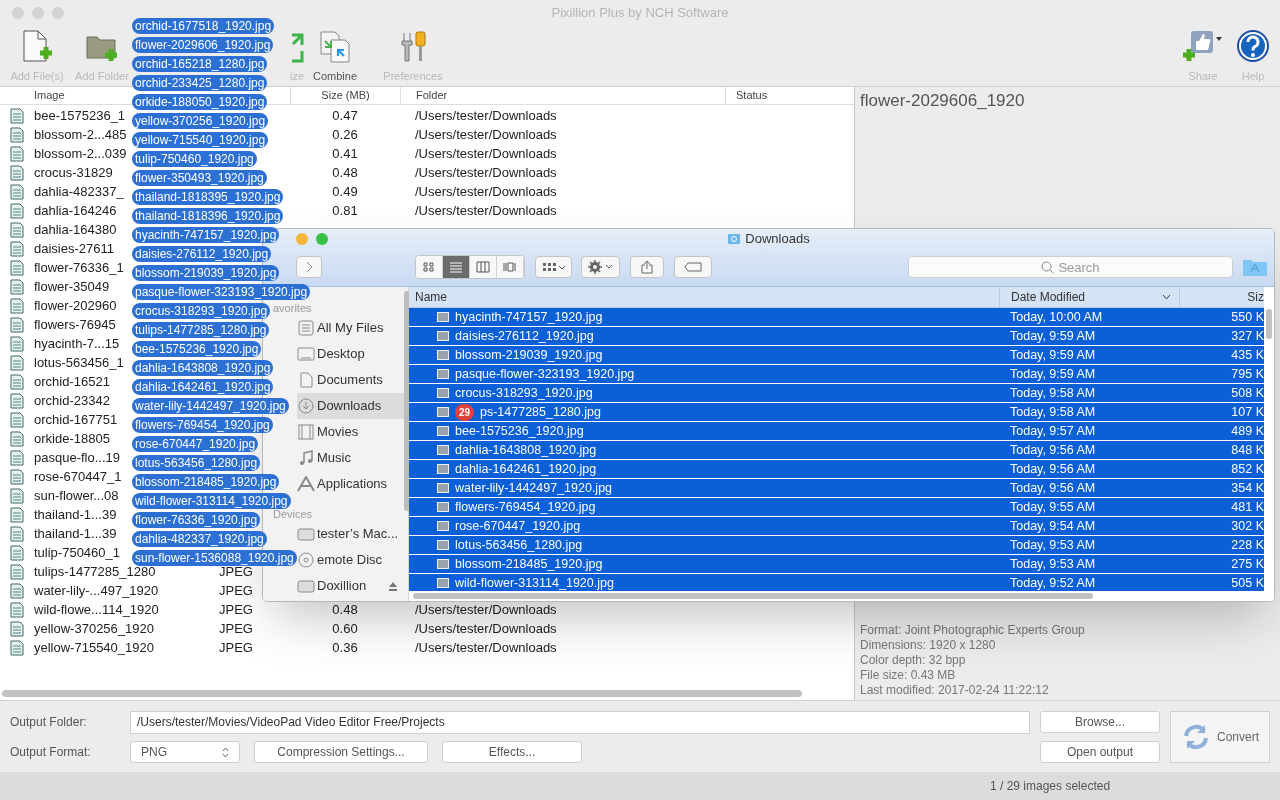  I want to click on column-header: Date Modified, so click(1089, 297).